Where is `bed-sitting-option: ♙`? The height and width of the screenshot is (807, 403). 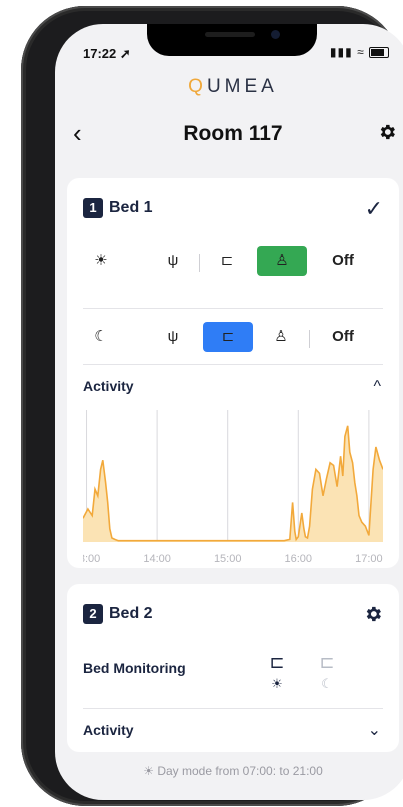 bed-sitting-option: ♙ is located at coordinates (281, 337).